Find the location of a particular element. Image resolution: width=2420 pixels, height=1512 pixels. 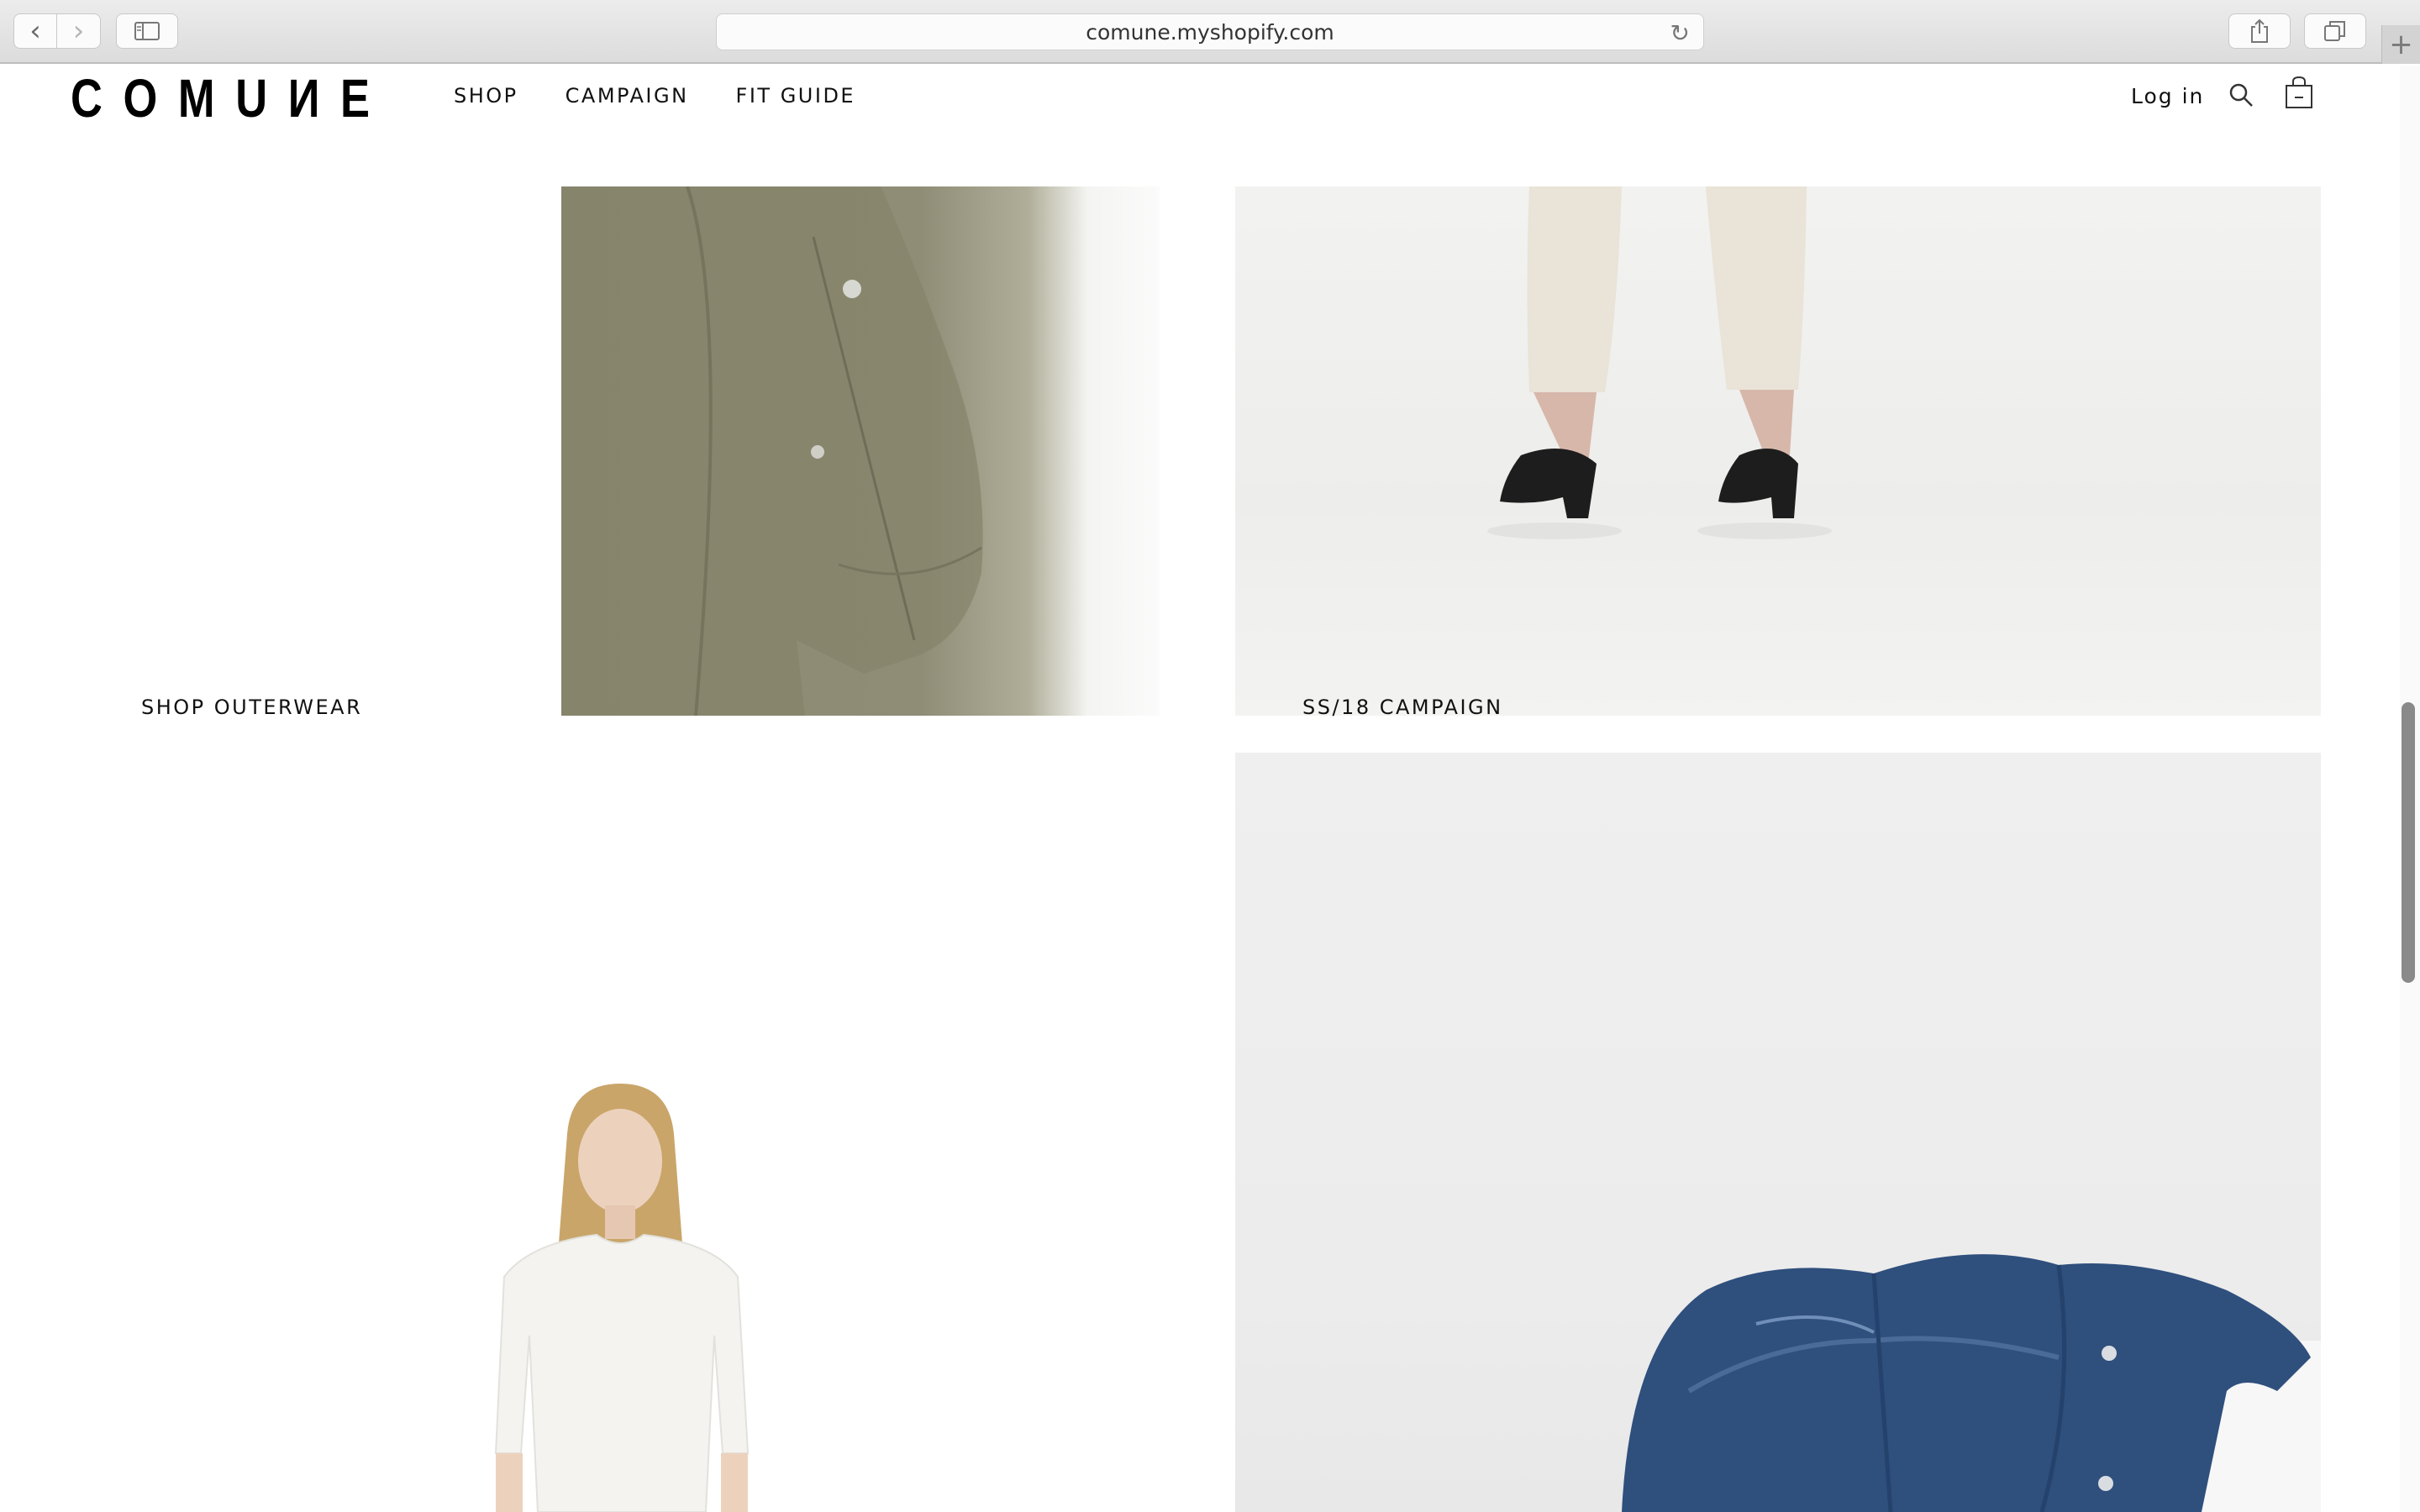

forward-button: › is located at coordinates (79, 31).